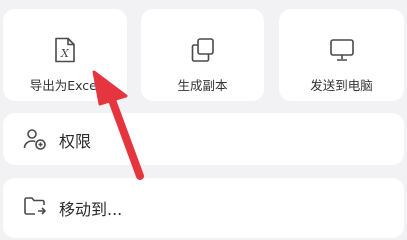 The width and height of the screenshot is (407, 240). I want to click on folder-move-icon, so click(35, 208).